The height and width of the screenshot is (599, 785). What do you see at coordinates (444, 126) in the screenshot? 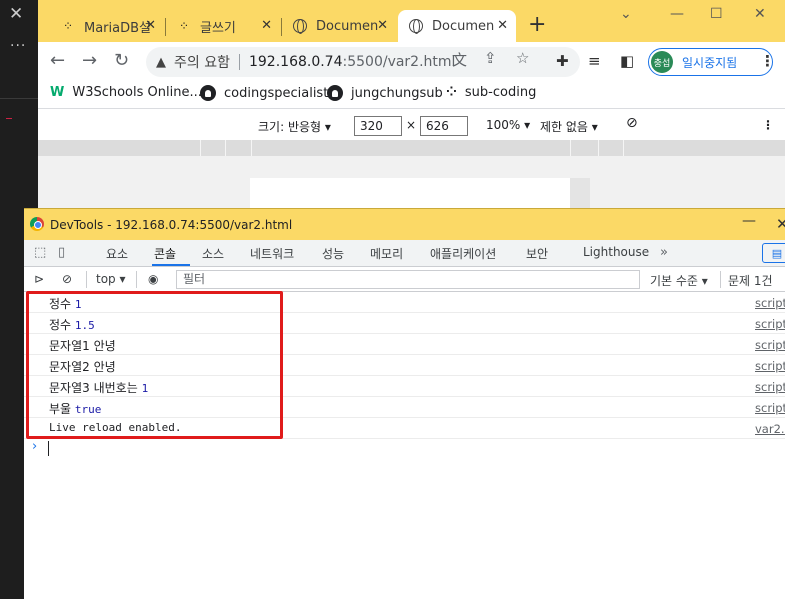
I see `height-input: 626` at bounding box center [444, 126].